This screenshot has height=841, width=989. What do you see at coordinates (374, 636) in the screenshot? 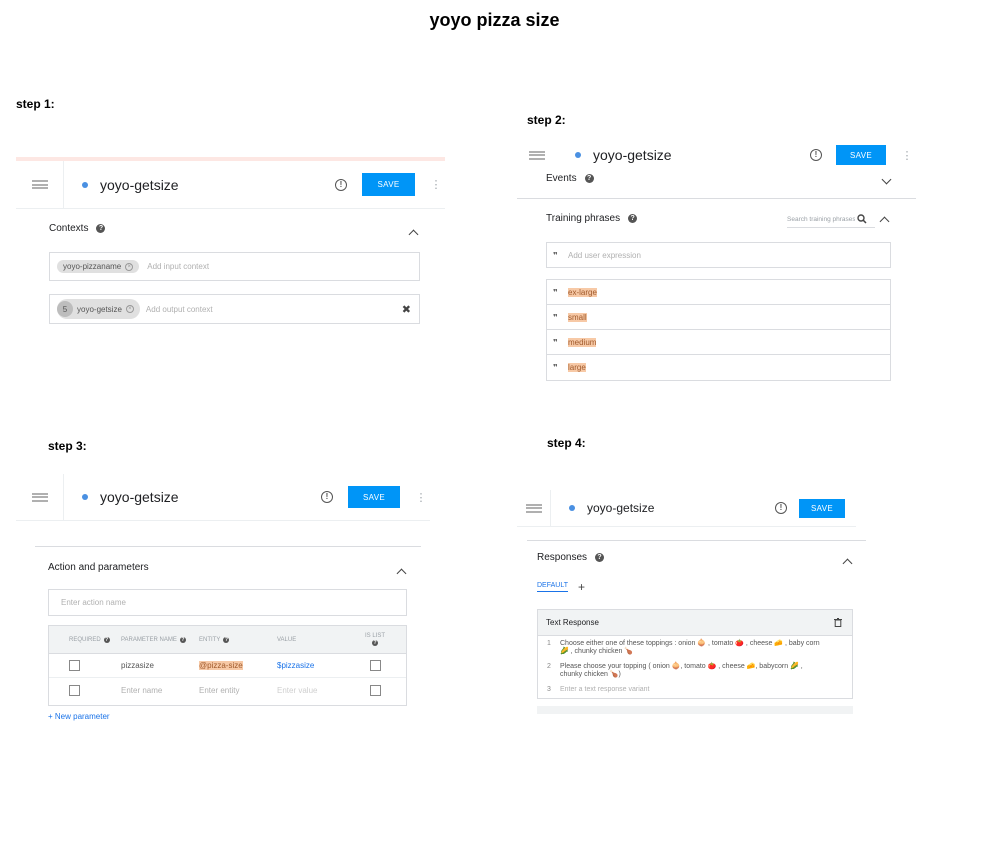
I see `col-is-list-label: IS LIST` at bounding box center [374, 636].